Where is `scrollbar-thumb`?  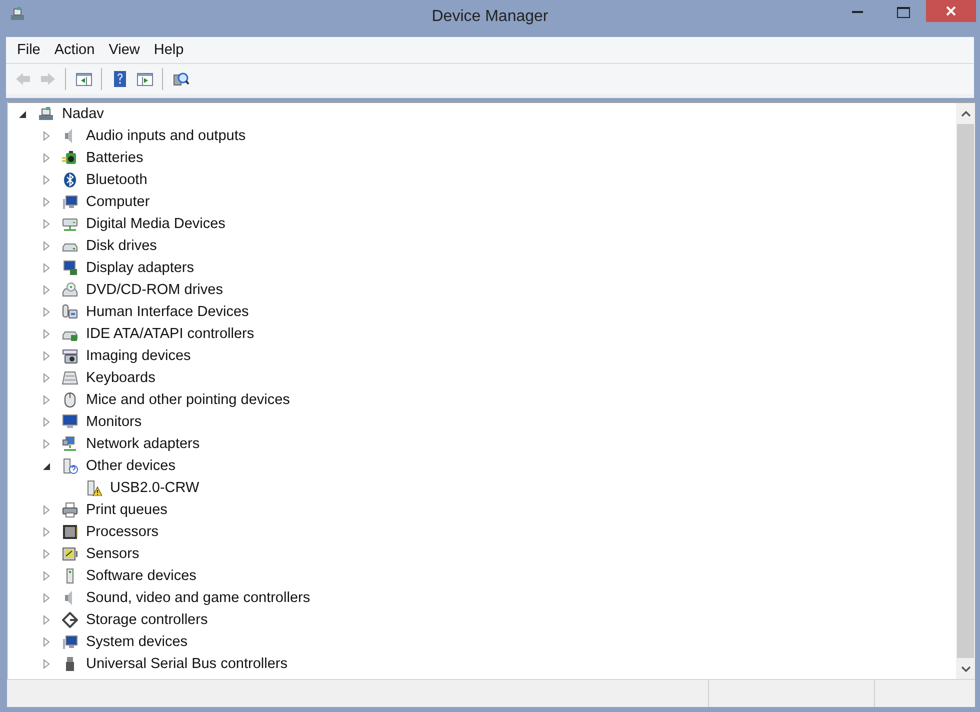
scrollbar-thumb is located at coordinates (965, 391).